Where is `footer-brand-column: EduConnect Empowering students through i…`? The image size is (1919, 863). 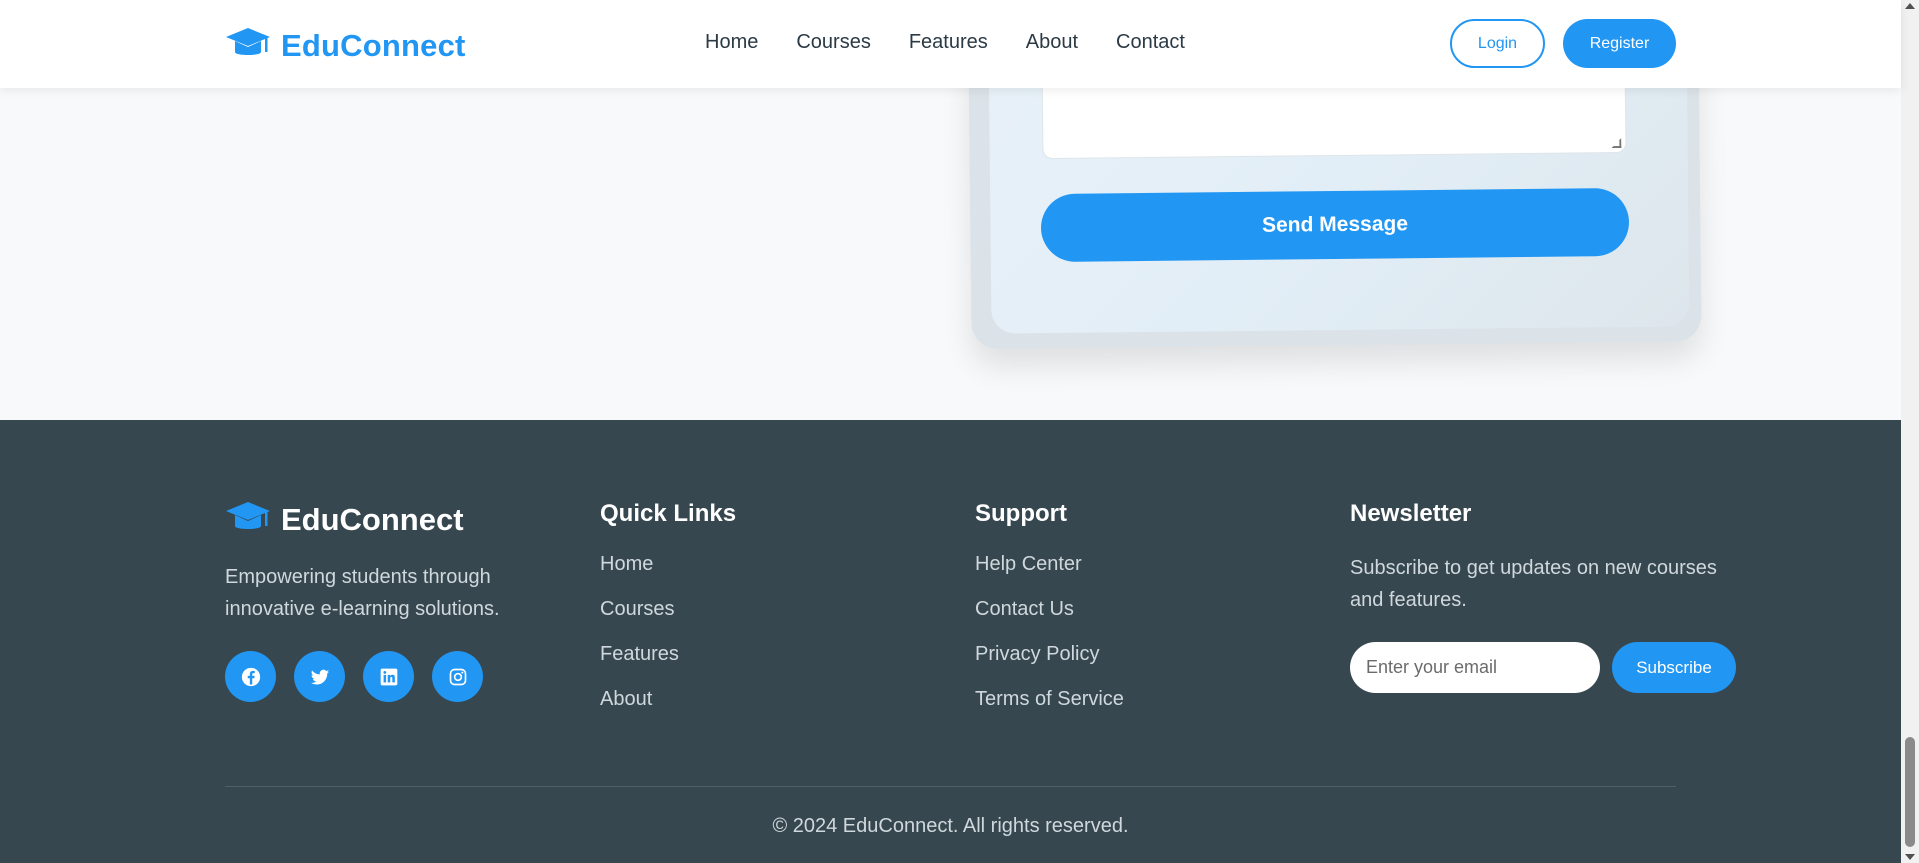 footer-brand-column: EduConnect Empowering students through i… is located at coordinates (385, 600).